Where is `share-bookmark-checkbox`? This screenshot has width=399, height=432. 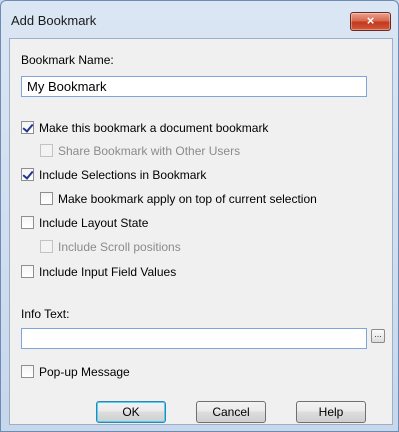
share-bookmark-checkbox is located at coordinates (46, 150).